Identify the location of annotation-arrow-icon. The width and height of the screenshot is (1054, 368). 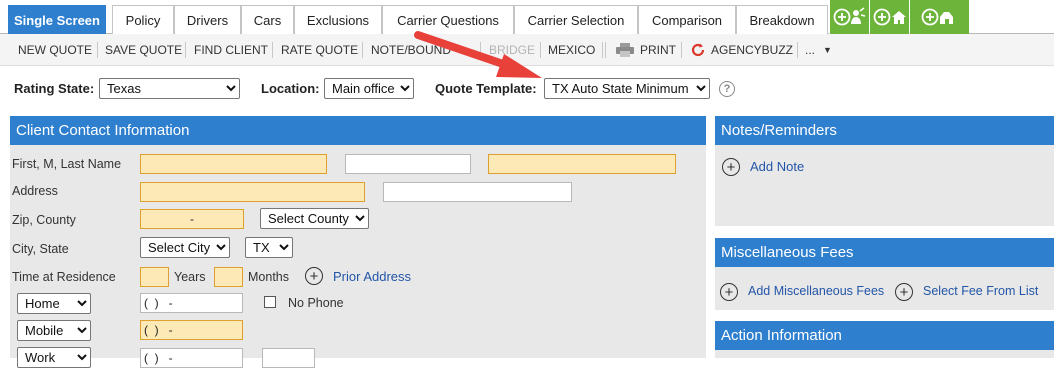
(478, 54).